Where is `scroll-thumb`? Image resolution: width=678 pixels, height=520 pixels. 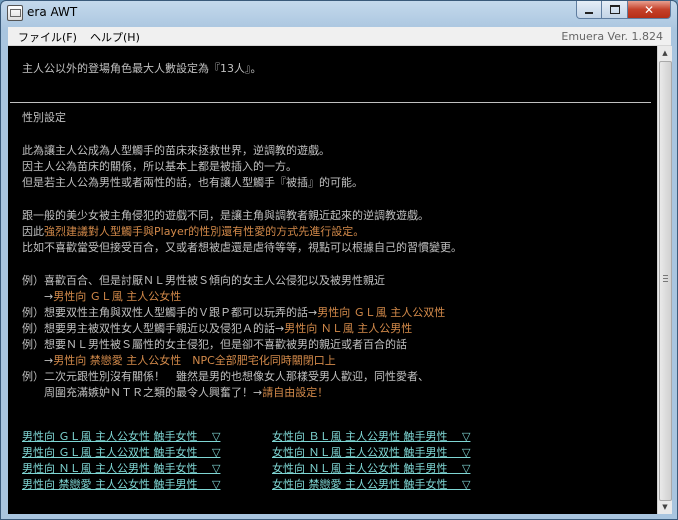 scroll-thumb is located at coordinates (665, 281).